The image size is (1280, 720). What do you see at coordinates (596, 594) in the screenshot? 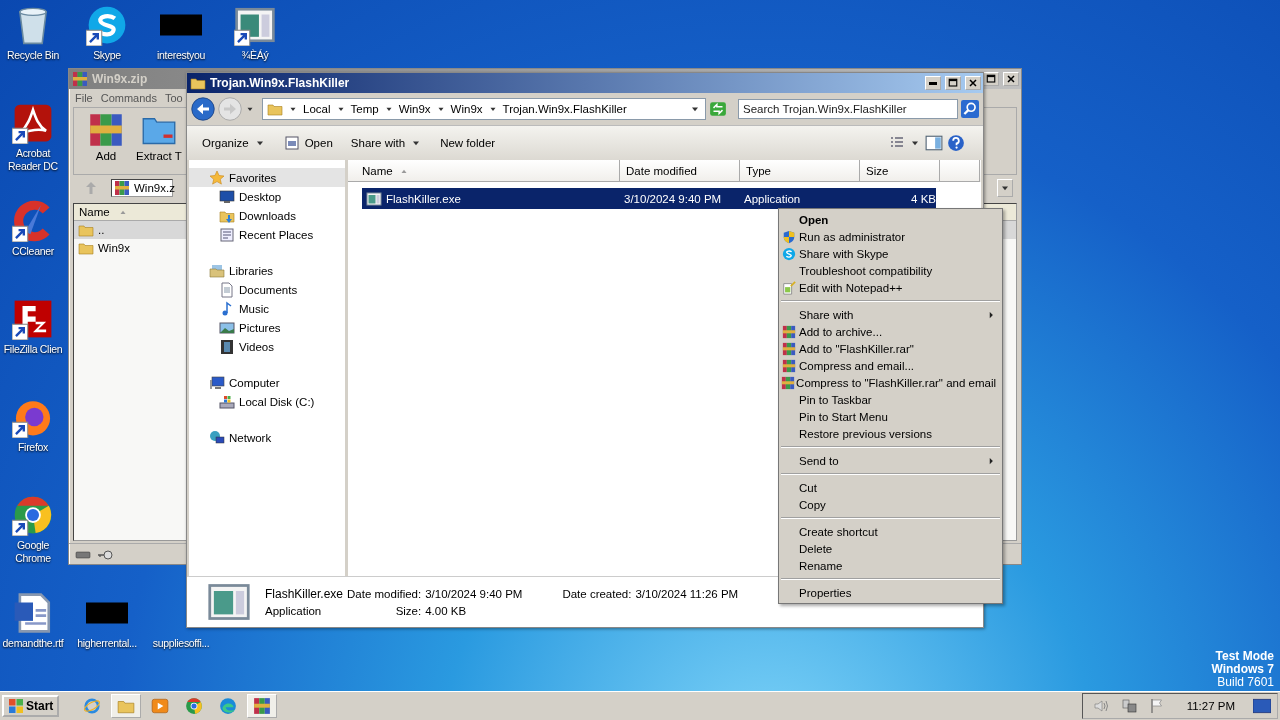
I see `detail-label: Date created:` at bounding box center [596, 594].